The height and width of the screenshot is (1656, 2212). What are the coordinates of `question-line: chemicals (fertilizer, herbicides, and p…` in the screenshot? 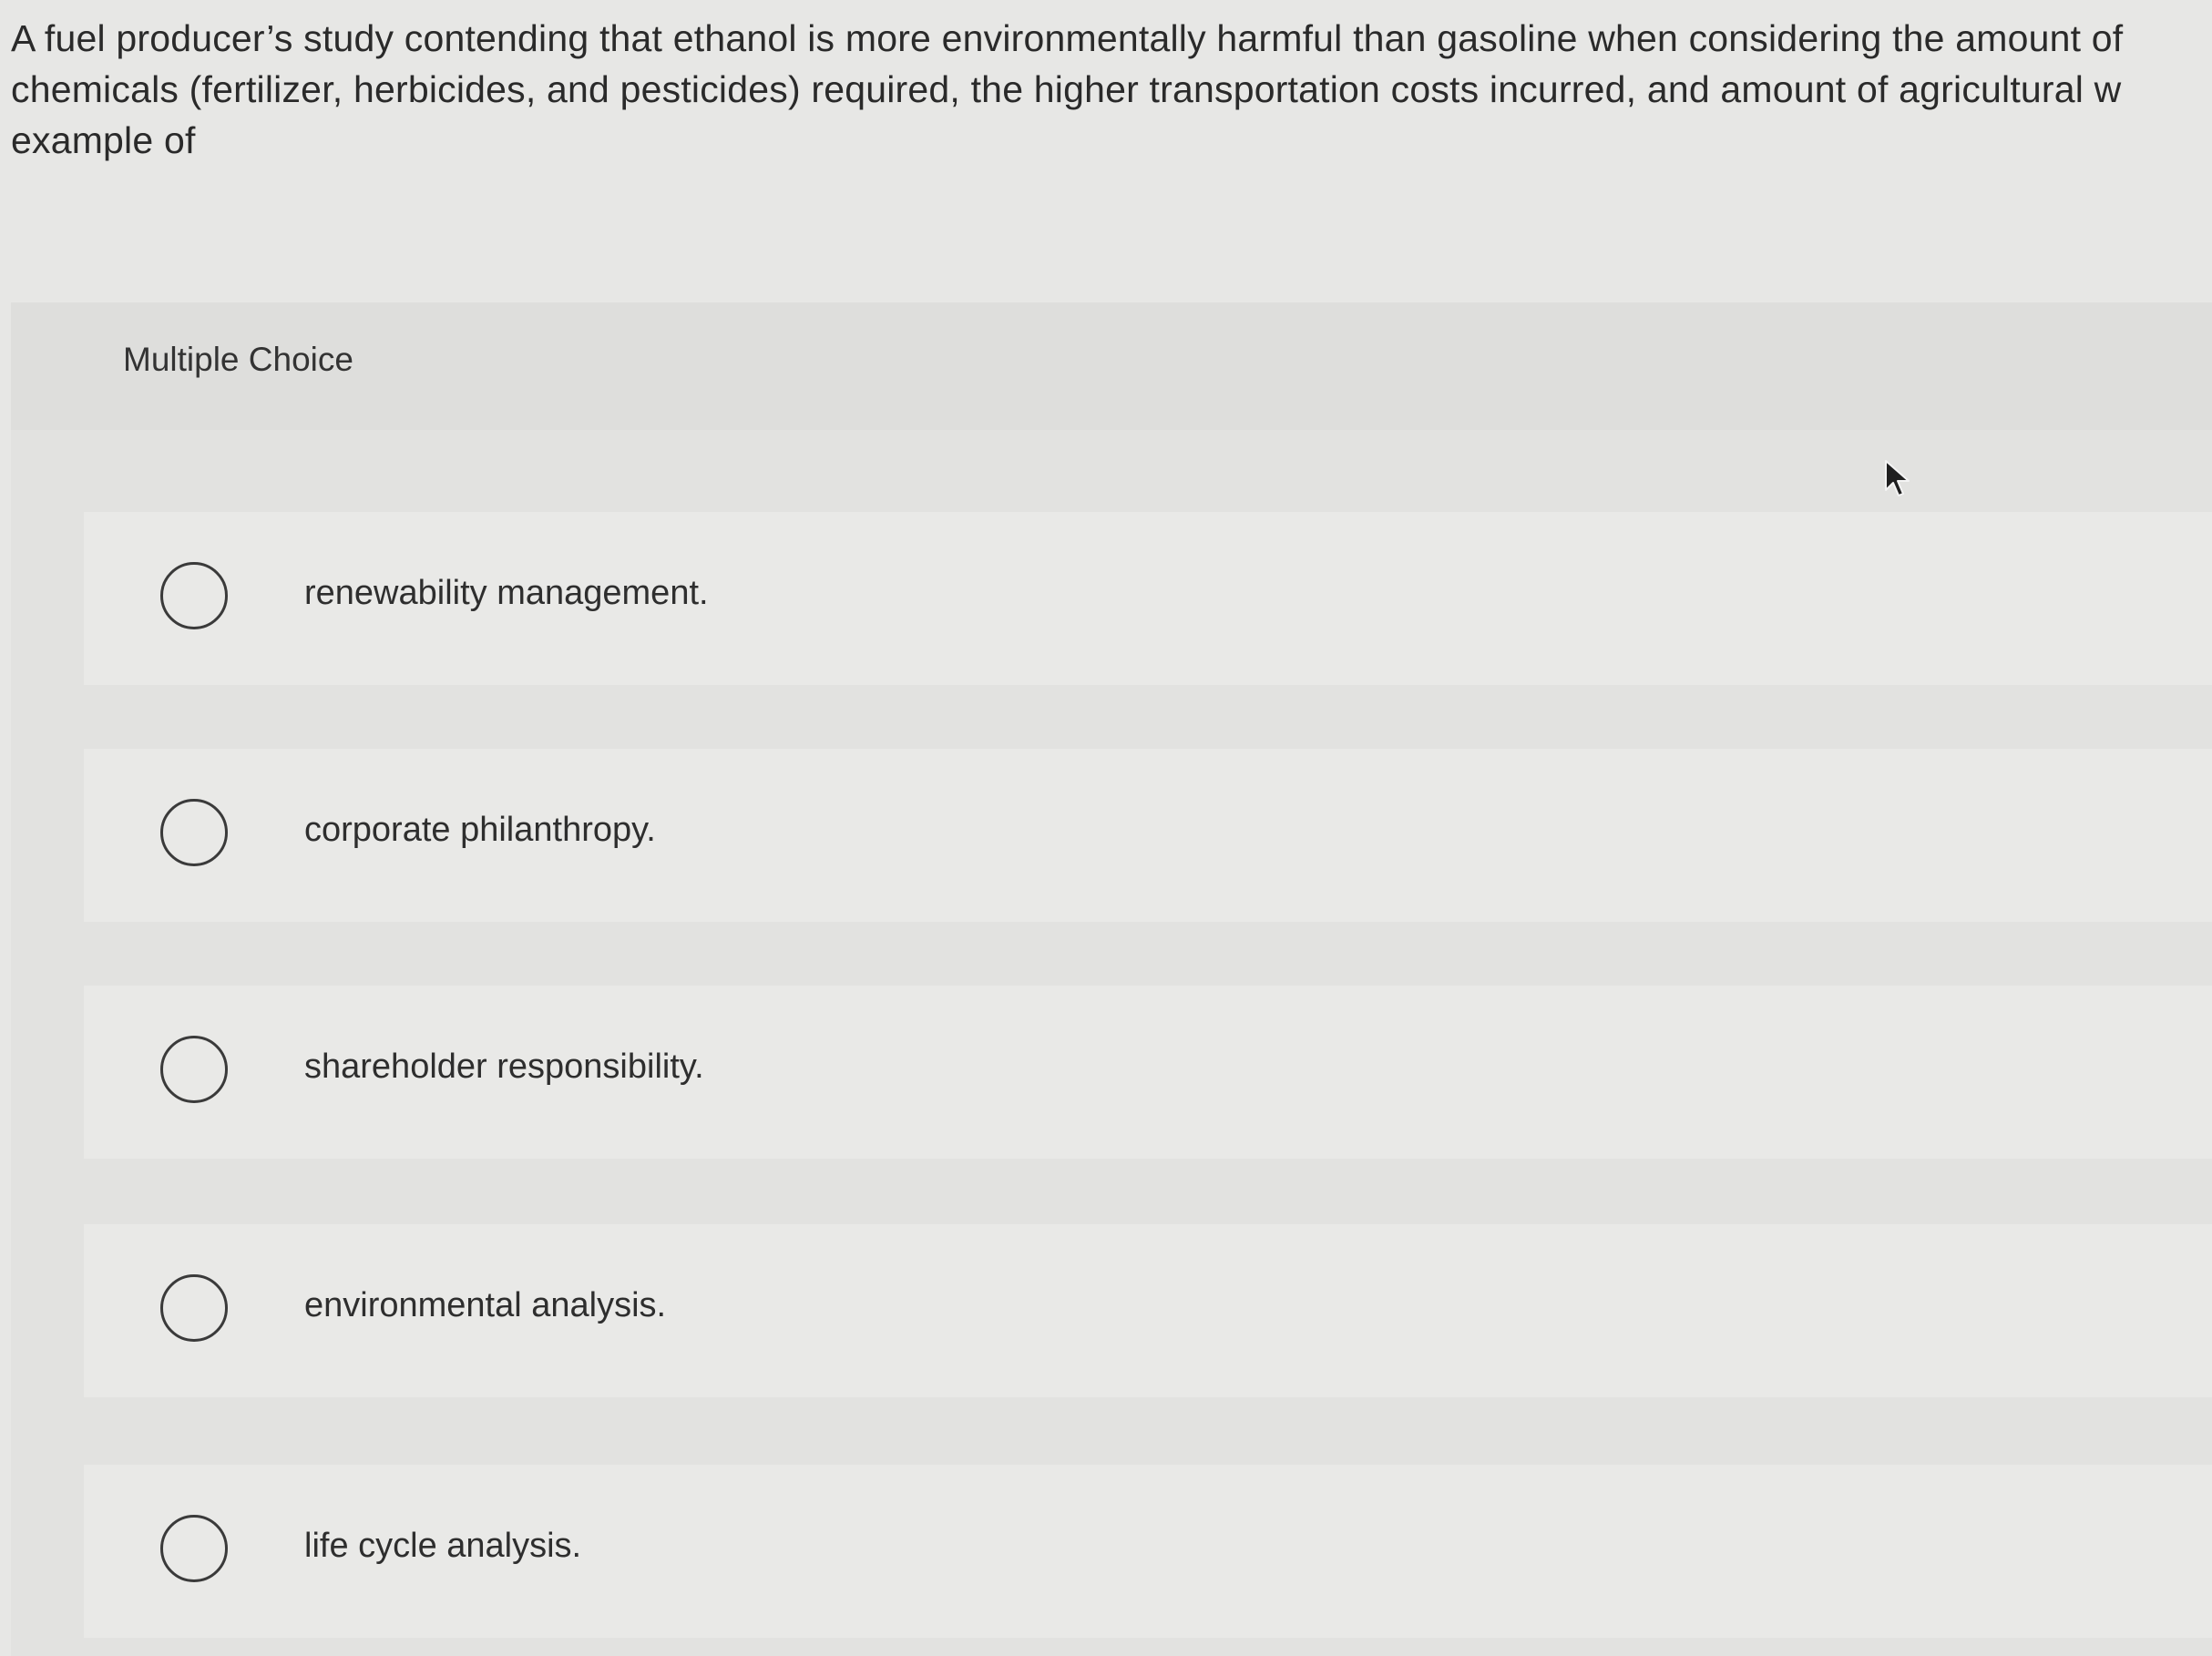 It's located at (1066, 89).